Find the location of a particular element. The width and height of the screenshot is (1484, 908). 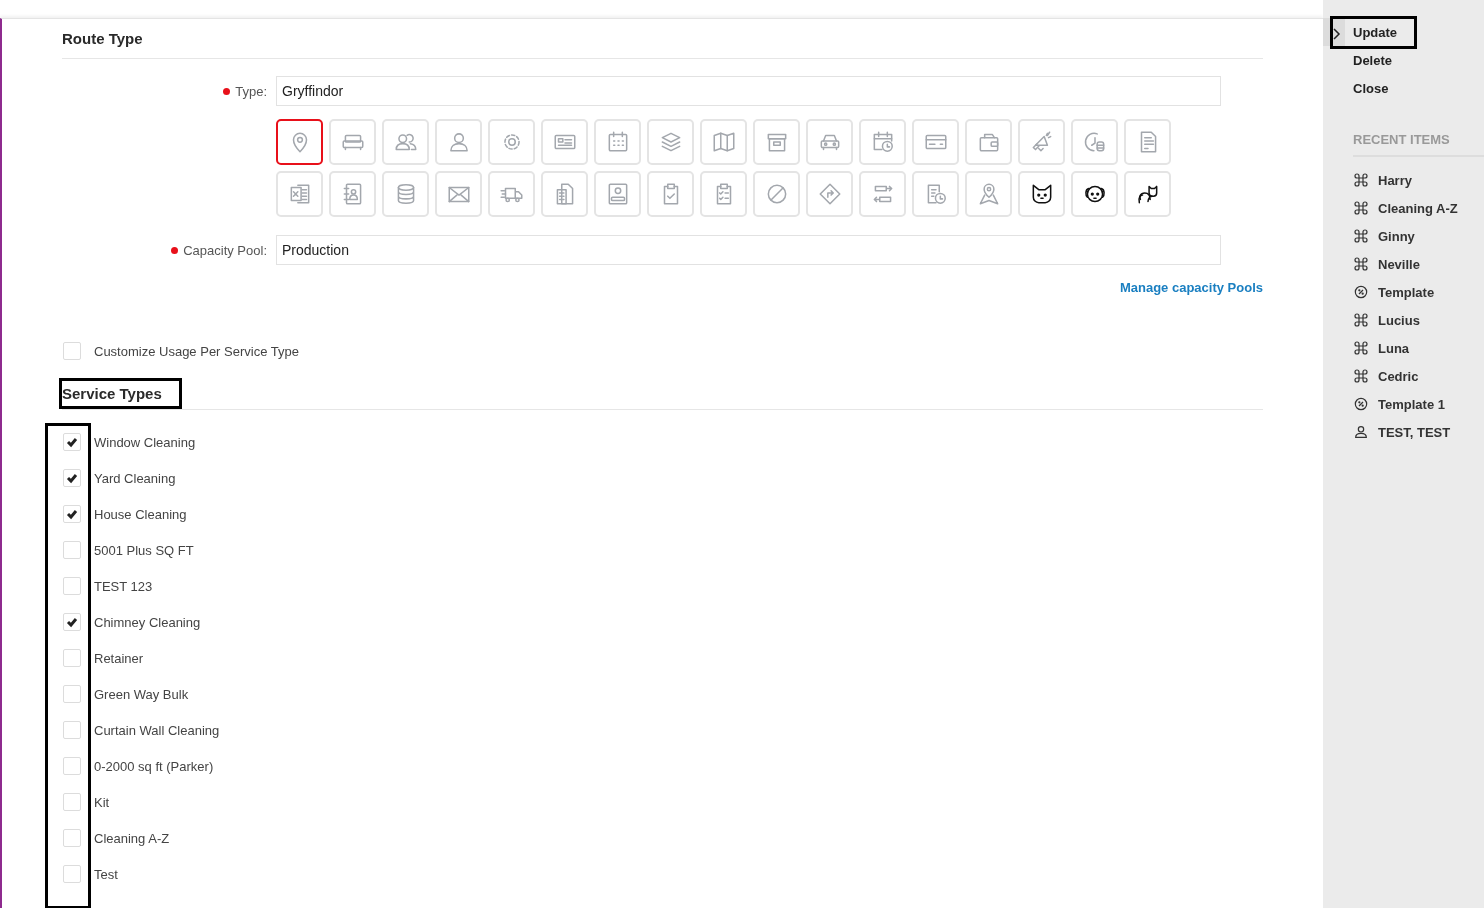

recent-item: Ginny is located at coordinates (1396, 236).